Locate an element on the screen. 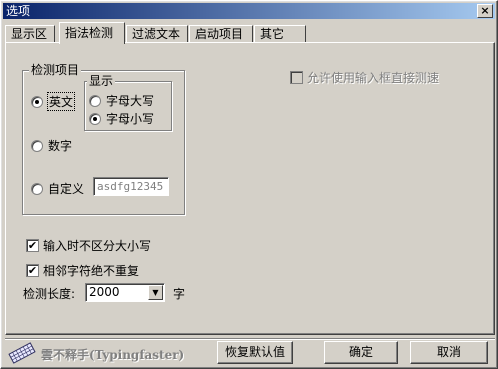 This screenshot has width=498, height=369. test-length-label: 检测长度: is located at coordinates (49, 294).